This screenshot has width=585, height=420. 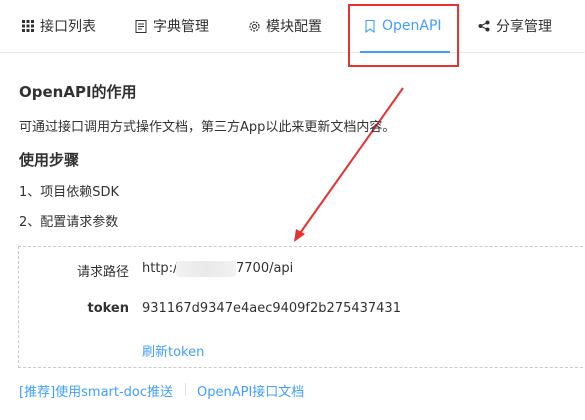 I want to click on openapi-purpose-heading: OpenAPI的作用, so click(x=78, y=92).